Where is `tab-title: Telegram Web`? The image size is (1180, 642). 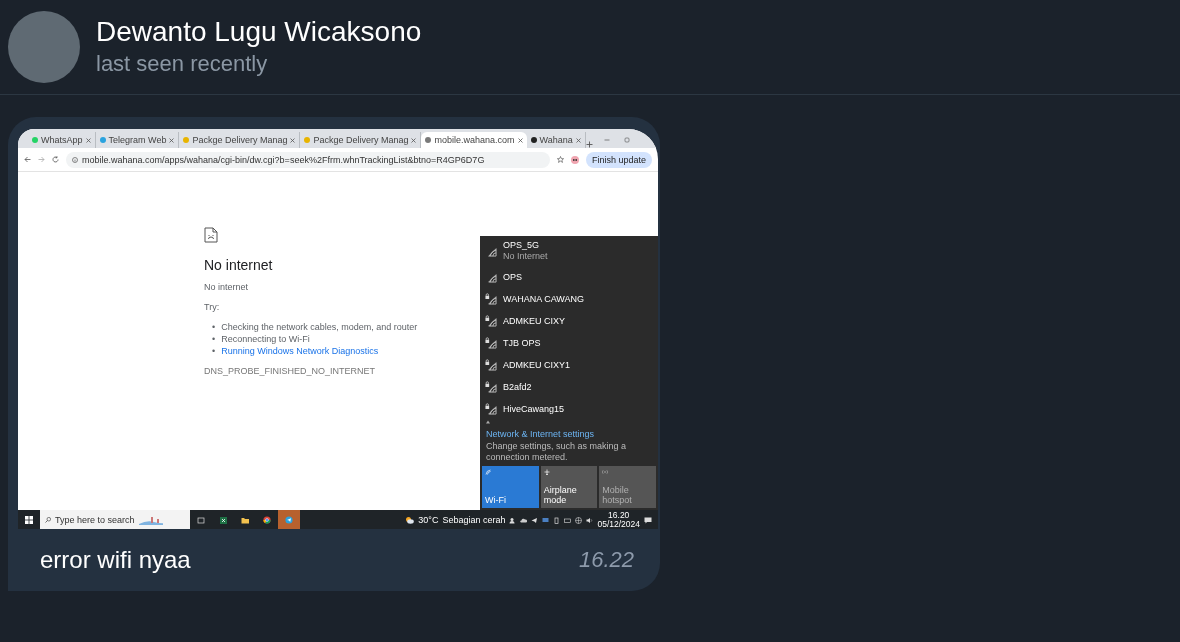 tab-title: Telegram Web is located at coordinates (137, 140).